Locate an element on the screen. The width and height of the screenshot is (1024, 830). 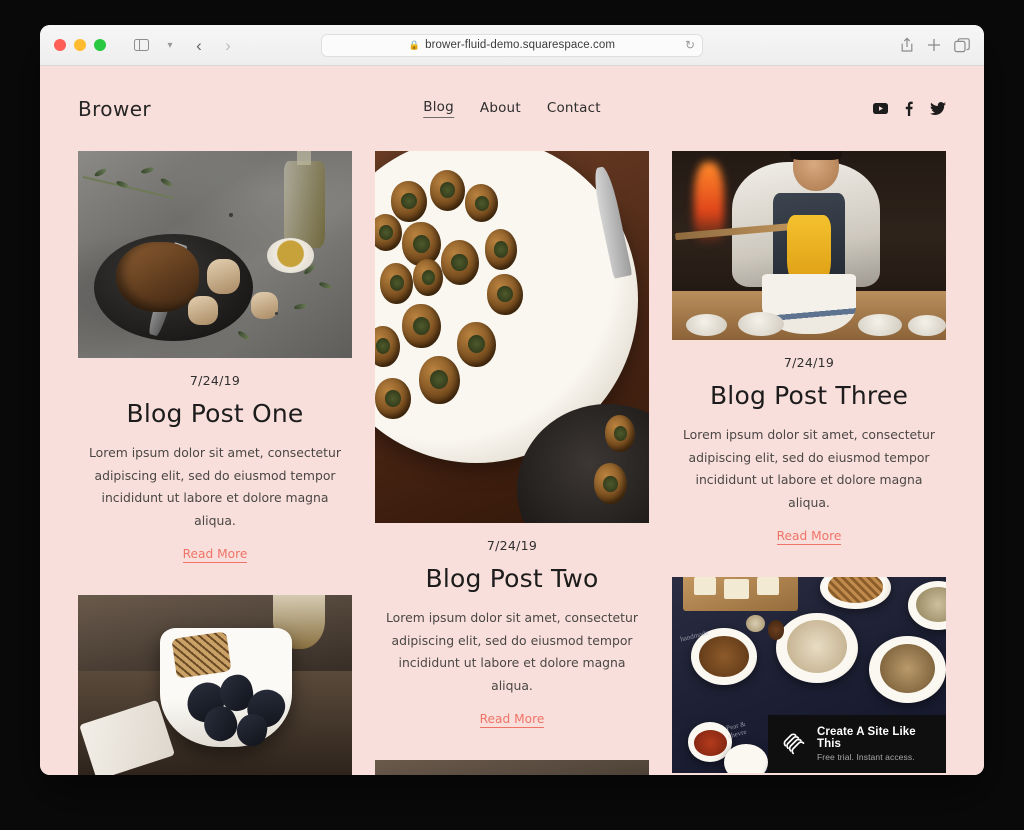
post-title: Blog Post One is located at coordinates (215, 413).